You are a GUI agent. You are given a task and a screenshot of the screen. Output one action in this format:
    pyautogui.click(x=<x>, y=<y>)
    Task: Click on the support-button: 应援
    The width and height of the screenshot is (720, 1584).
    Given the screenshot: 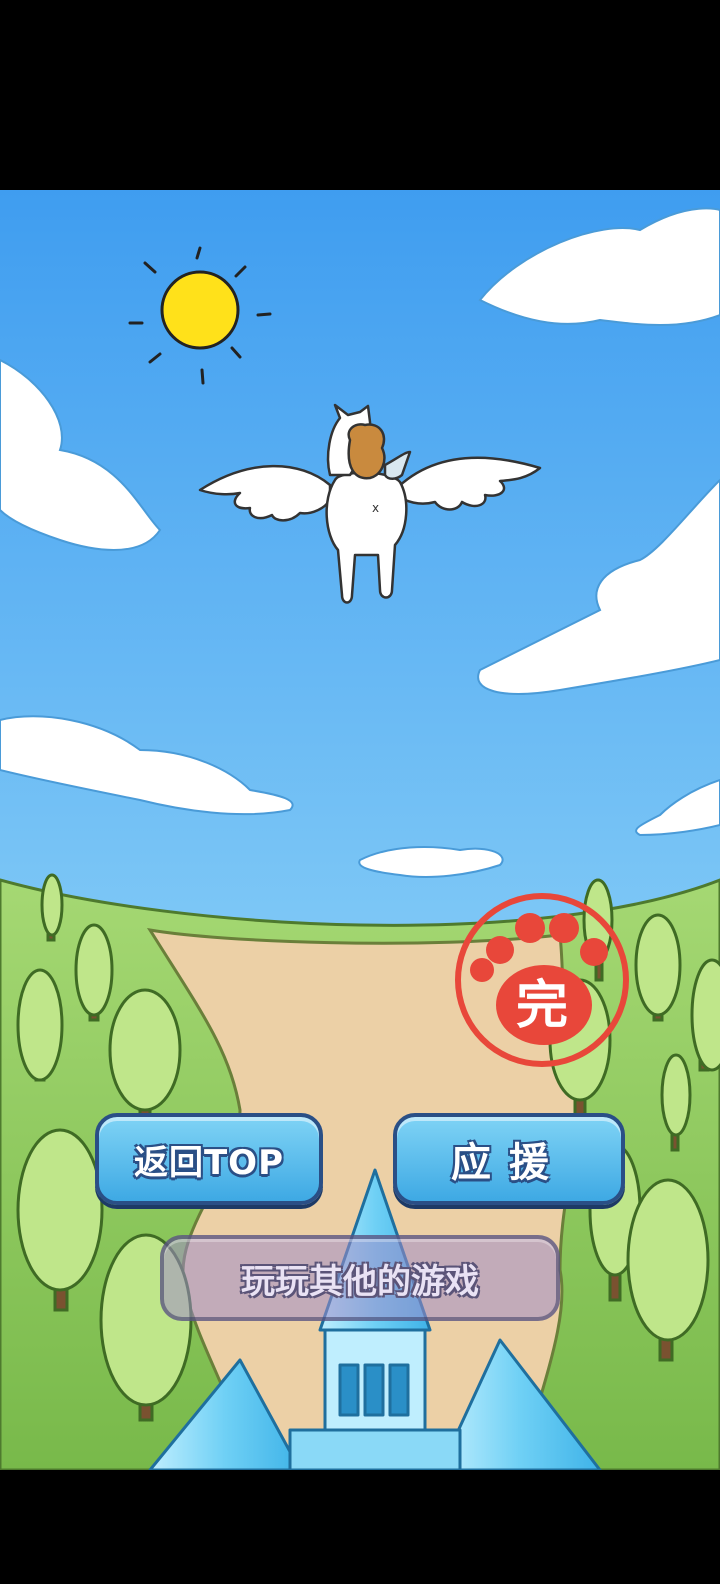 What is the action you would take?
    pyautogui.click(x=509, y=1159)
    